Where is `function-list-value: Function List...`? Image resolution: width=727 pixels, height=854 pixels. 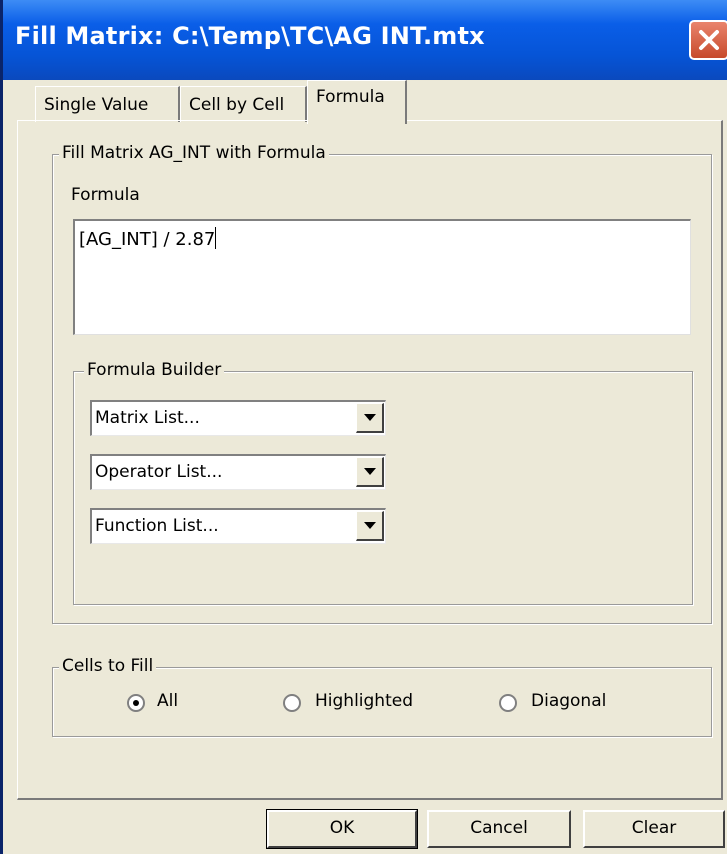 function-list-value: Function List... is located at coordinates (157, 526).